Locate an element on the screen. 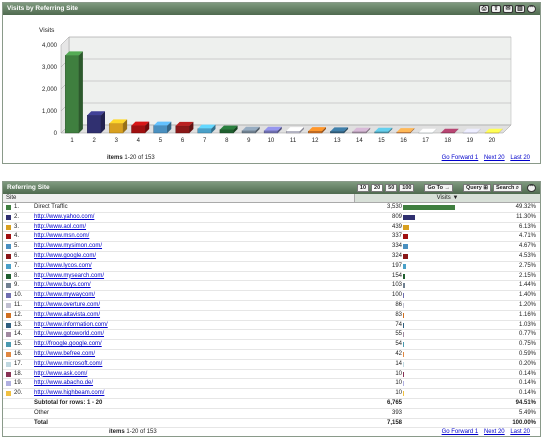  print-icon: ⎙ is located at coordinates (484, 9).